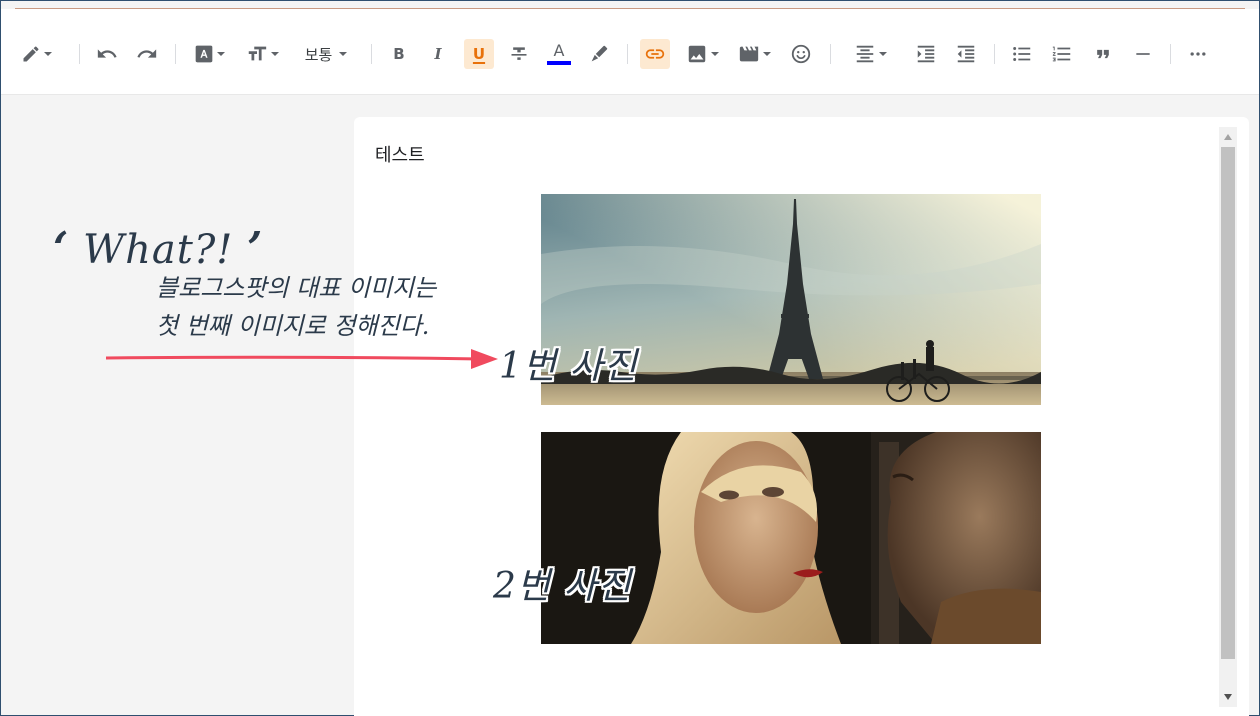 Image resolution: width=1260 pixels, height=716 pixels. I want to click on font-size-button, so click(262, 54).